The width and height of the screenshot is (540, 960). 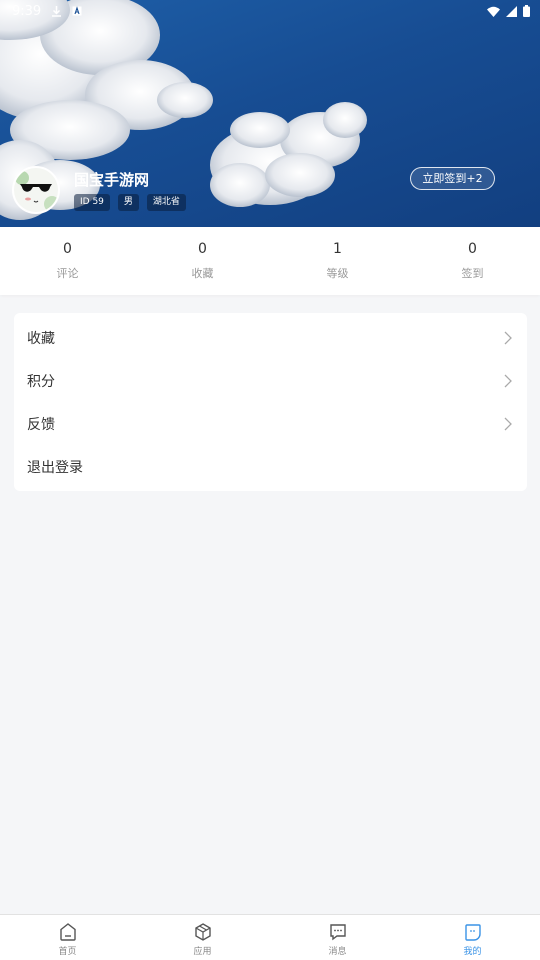 I want to click on status-time: 9:39, so click(x=27, y=11).